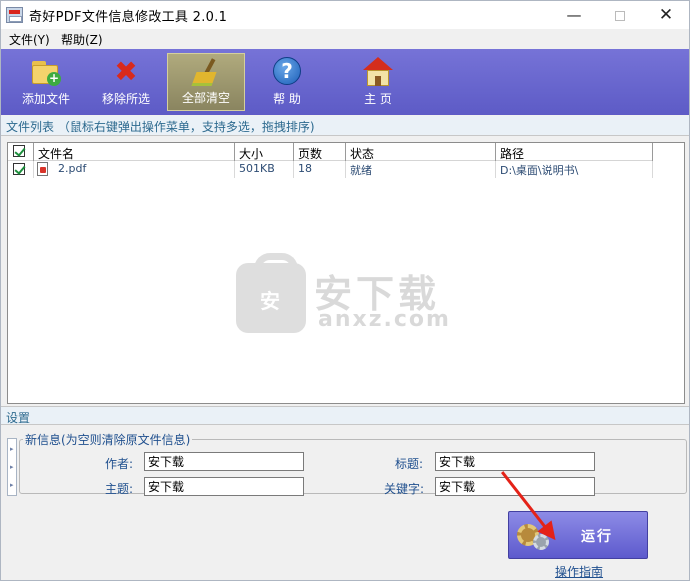 The height and width of the screenshot is (581, 690). I want to click on watermark-subtext: anxz.com, so click(384, 319).